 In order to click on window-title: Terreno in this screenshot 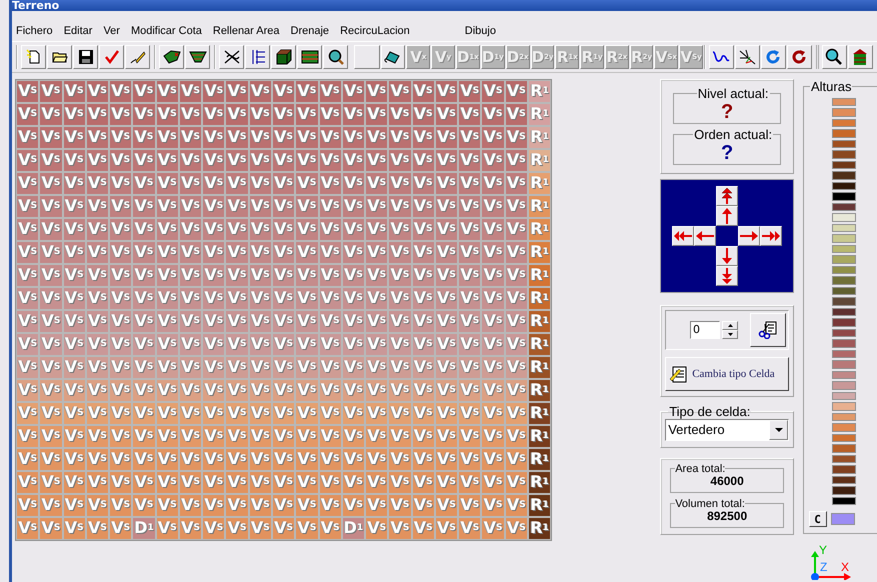, I will do `click(36, 5)`.